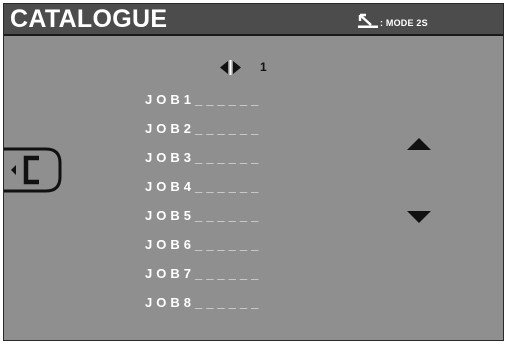 This screenshot has height=347, width=506. What do you see at coordinates (230, 67) in the screenshot?
I see `left-right-arrows-icon` at bounding box center [230, 67].